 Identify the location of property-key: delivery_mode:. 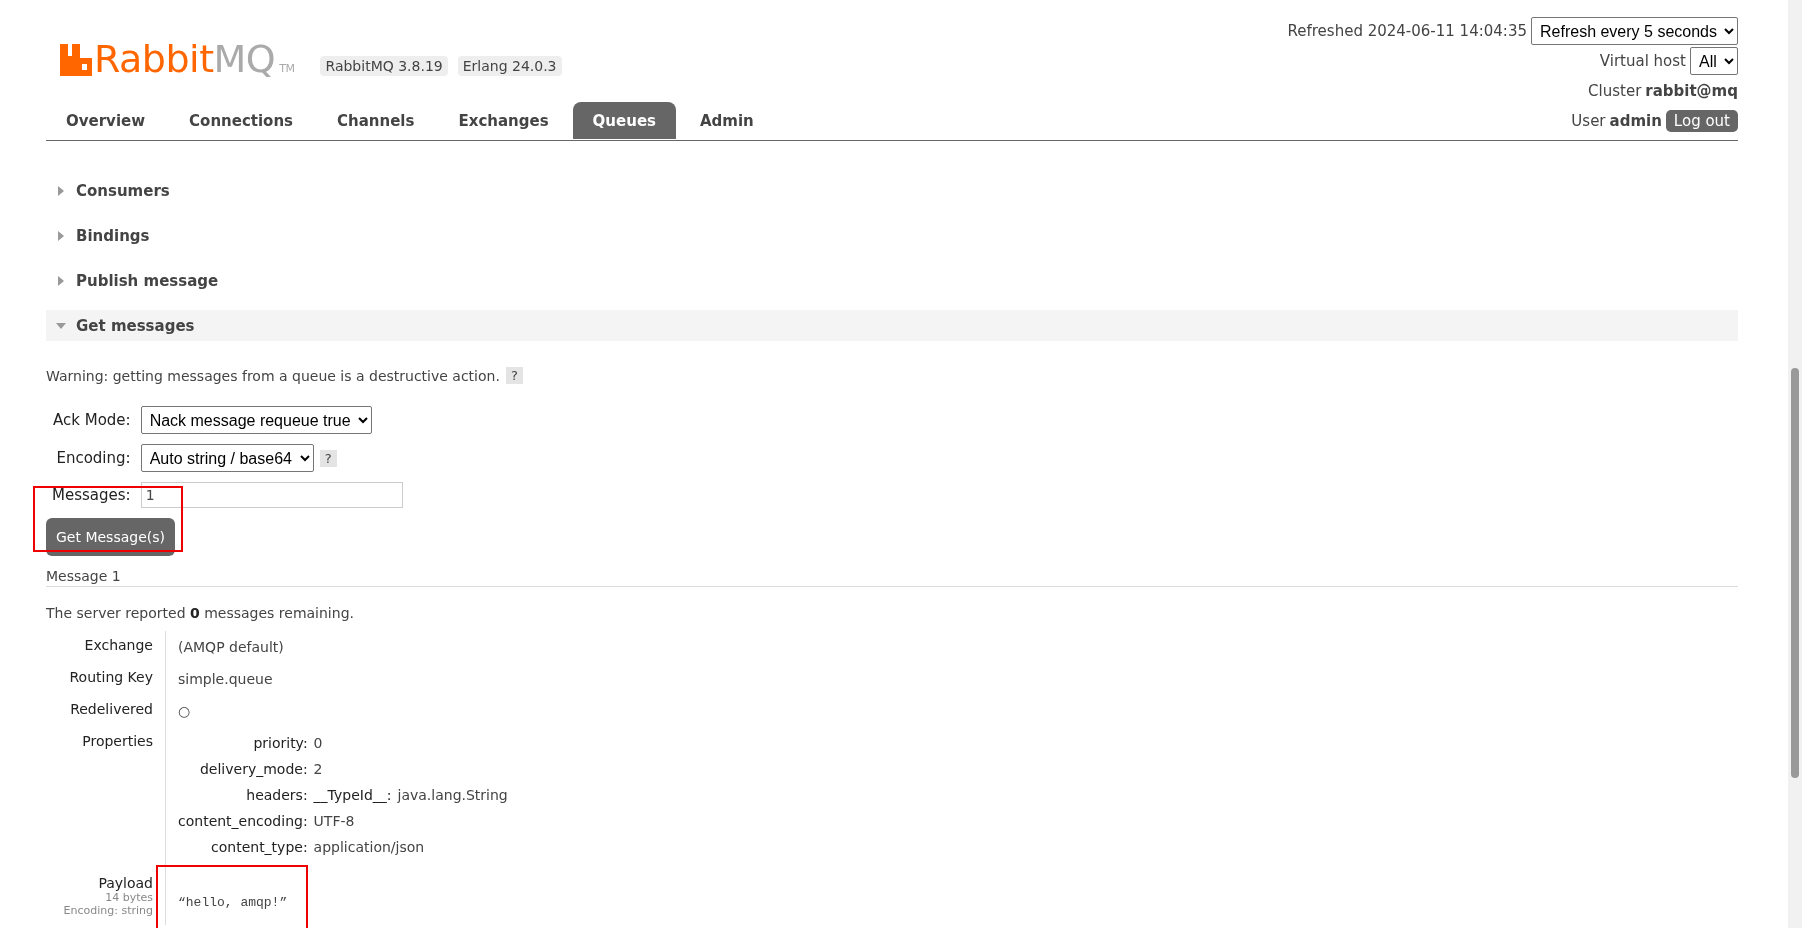
(243, 769).